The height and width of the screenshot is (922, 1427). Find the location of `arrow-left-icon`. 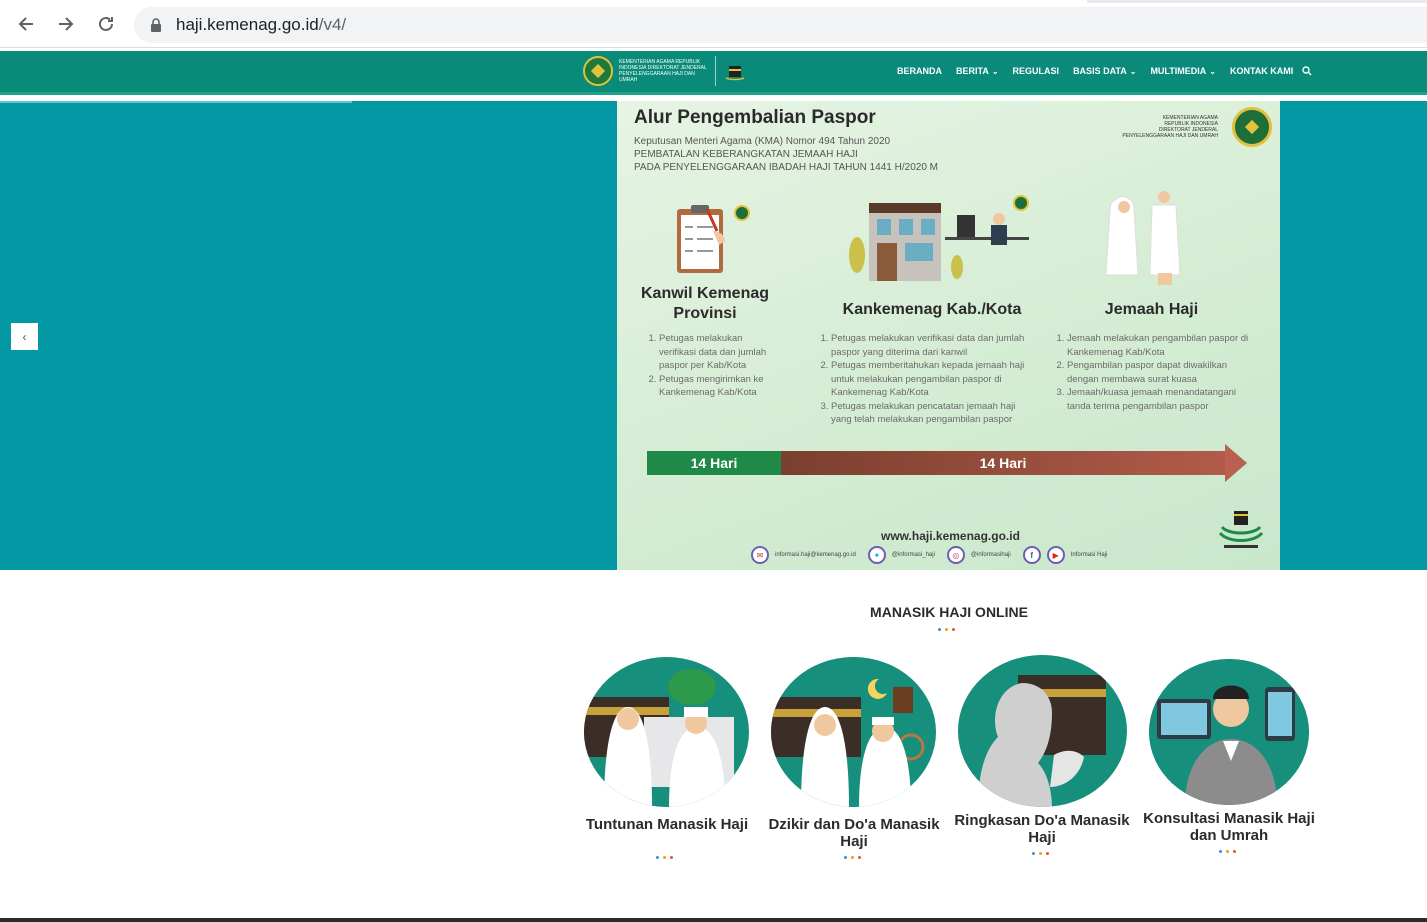

arrow-left-icon is located at coordinates (25, 24).